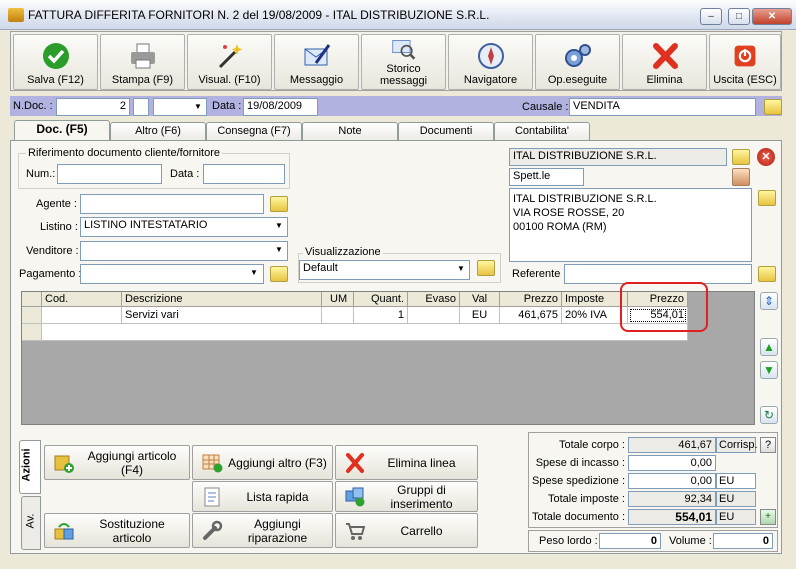 This screenshot has width=796, height=569. What do you see at coordinates (381, 299) in the screenshot?
I see `col-quant: Quant.` at bounding box center [381, 299].